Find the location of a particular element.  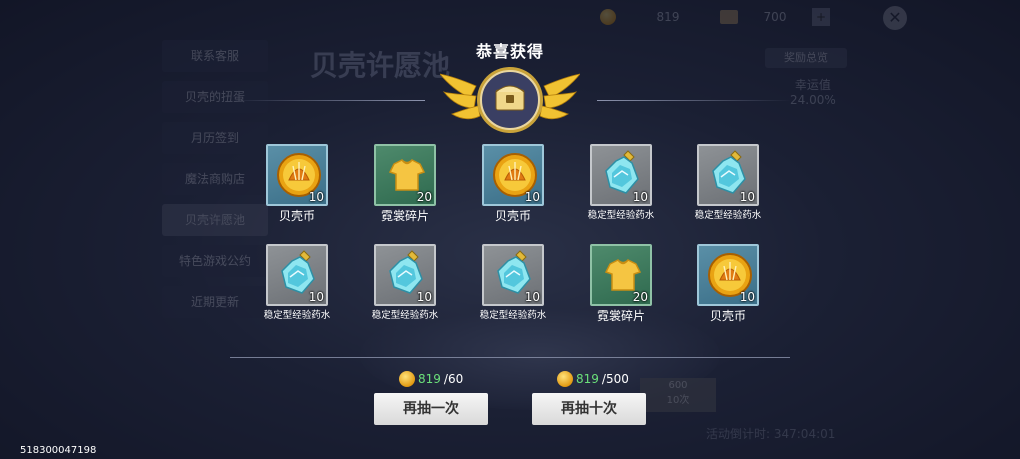

cost-need: /500 is located at coordinates (615, 379).